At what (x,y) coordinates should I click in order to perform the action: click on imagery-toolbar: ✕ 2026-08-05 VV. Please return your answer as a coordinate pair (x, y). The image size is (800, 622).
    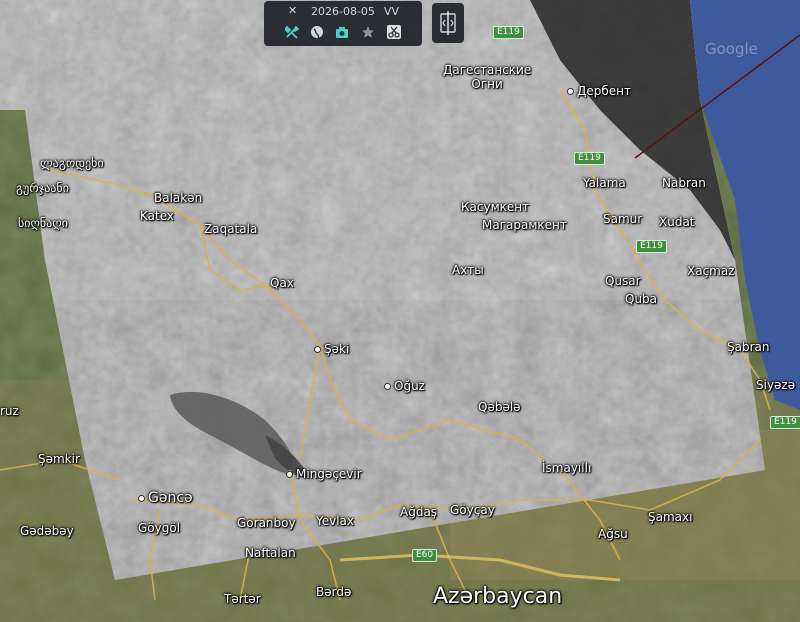
    Looking at the image, I should click on (343, 23).